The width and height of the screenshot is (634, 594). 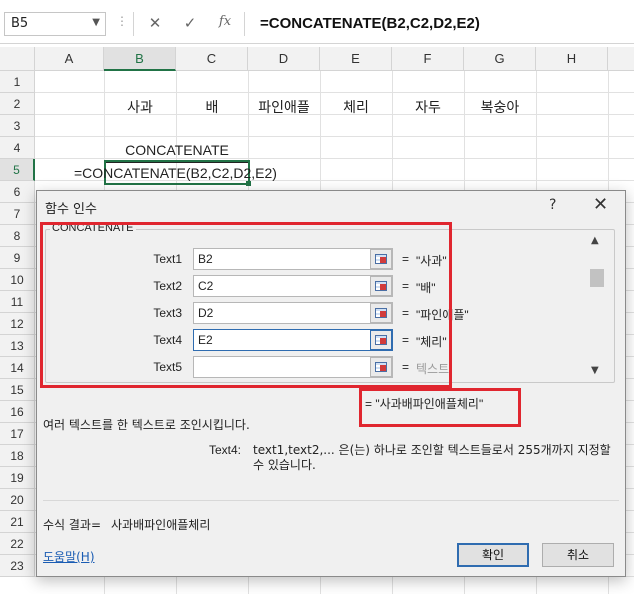 I want to click on row-header-9: 9, so click(x=17, y=258).